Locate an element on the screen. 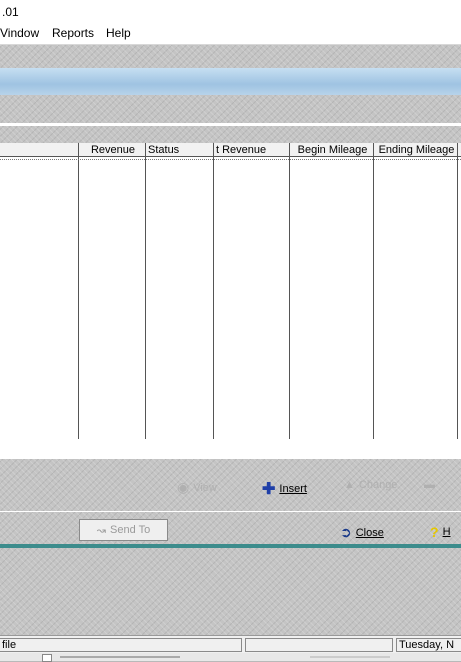 The width and height of the screenshot is (461, 662). column-header-net-revenue: t Revenue is located at coordinates (252, 150).